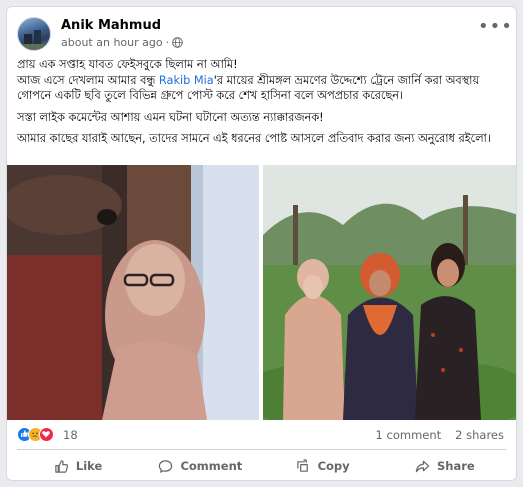 Image resolution: width=523 pixels, height=487 pixels. What do you see at coordinates (70, 435) in the screenshot?
I see `reaction-count: 18` at bounding box center [70, 435].